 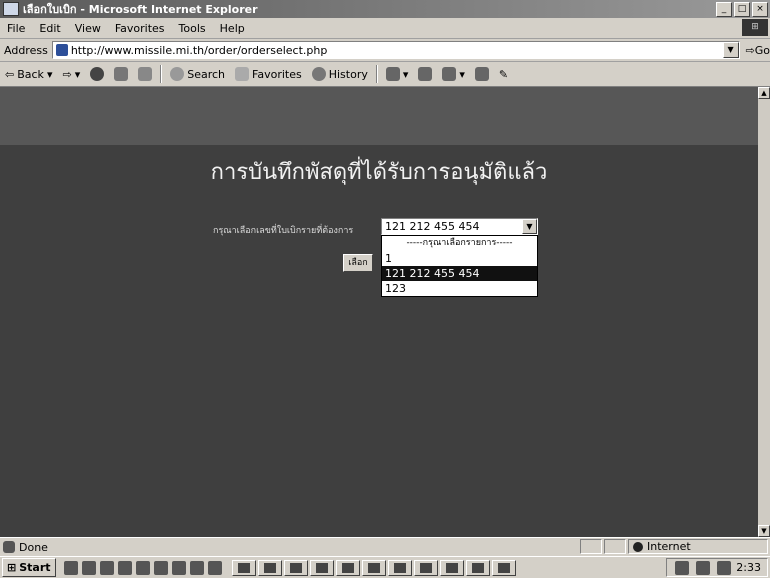 I want to click on discuss-button, so click(x=482, y=74).